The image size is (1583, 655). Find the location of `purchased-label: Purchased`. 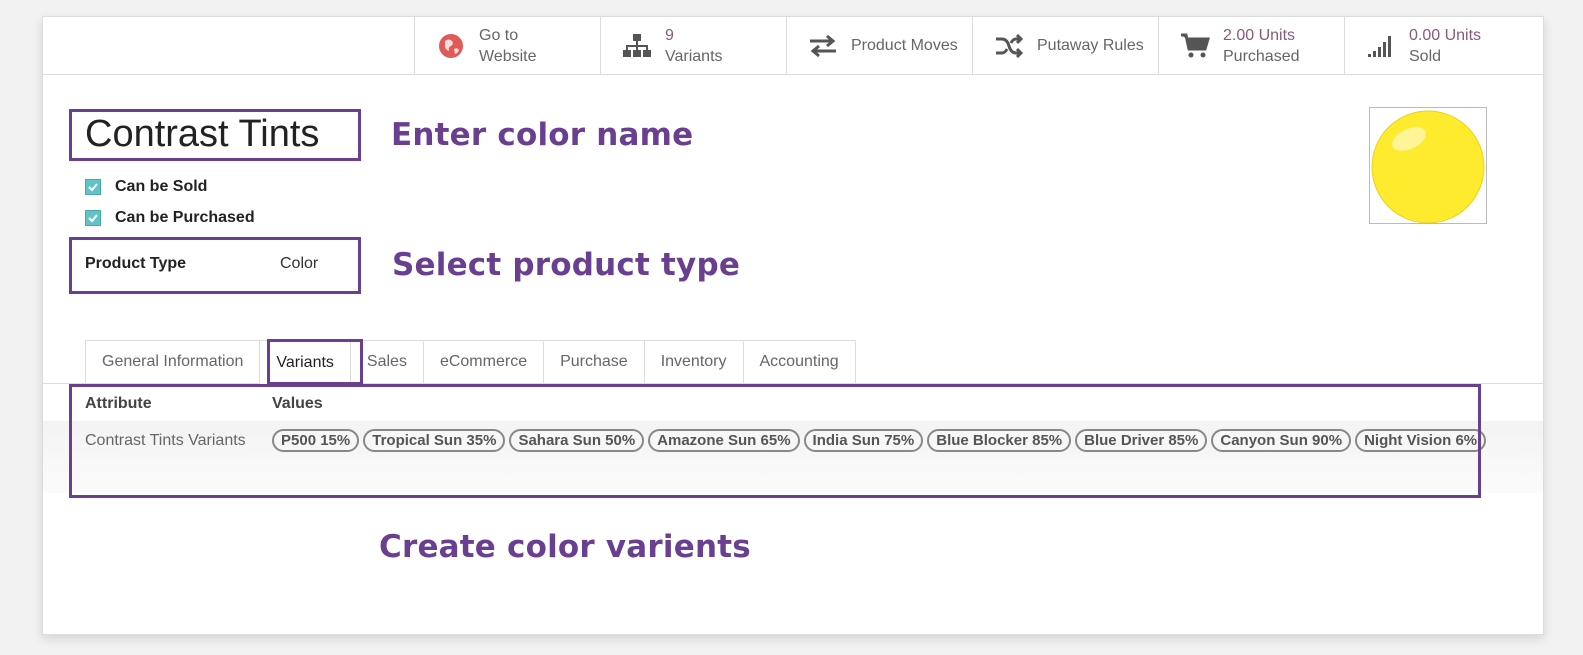

purchased-label: Purchased is located at coordinates (1261, 56).